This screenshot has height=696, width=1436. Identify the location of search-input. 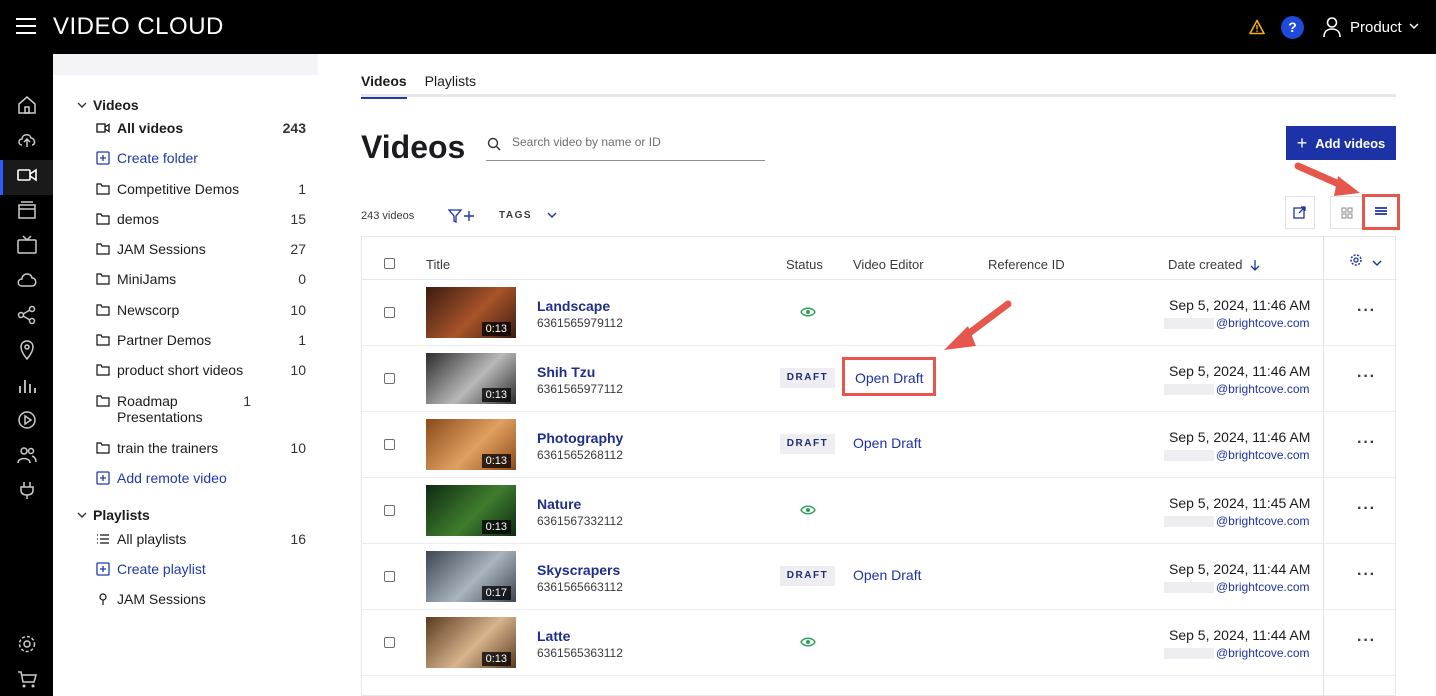
(637, 142).